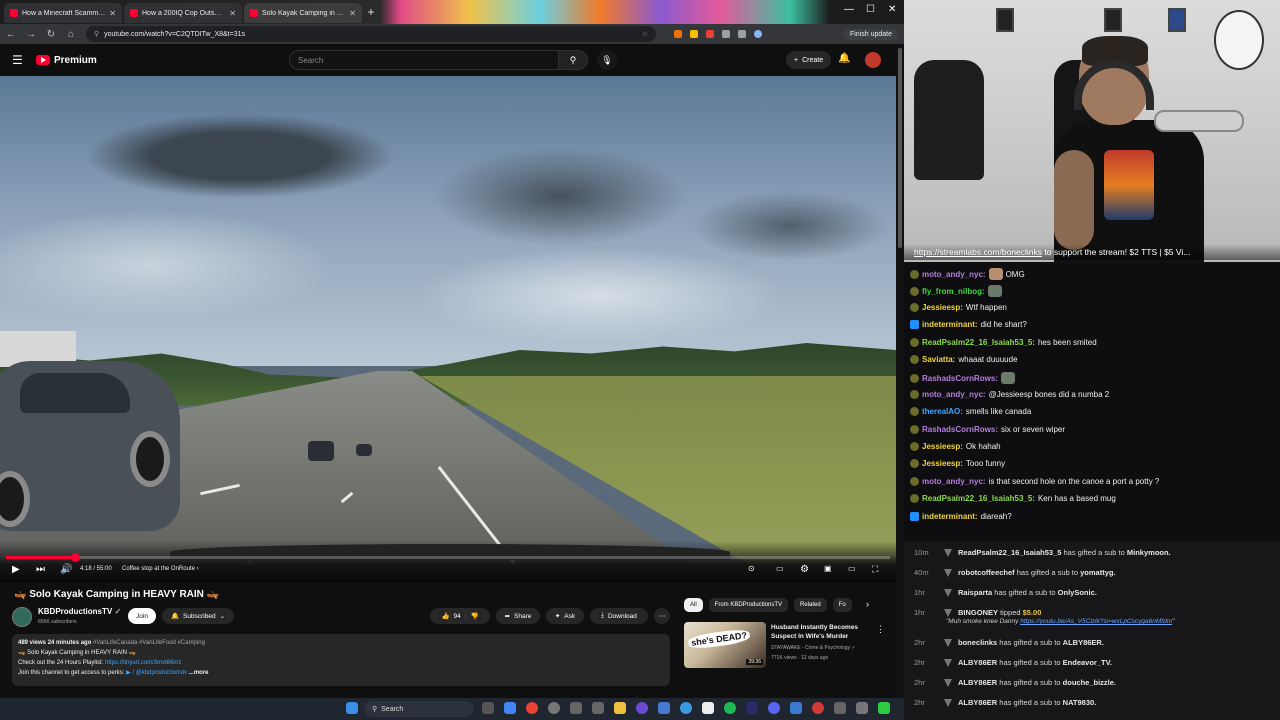 The width and height of the screenshot is (1280, 720). I want to click on new-tab-icon: +, so click(371, 12).